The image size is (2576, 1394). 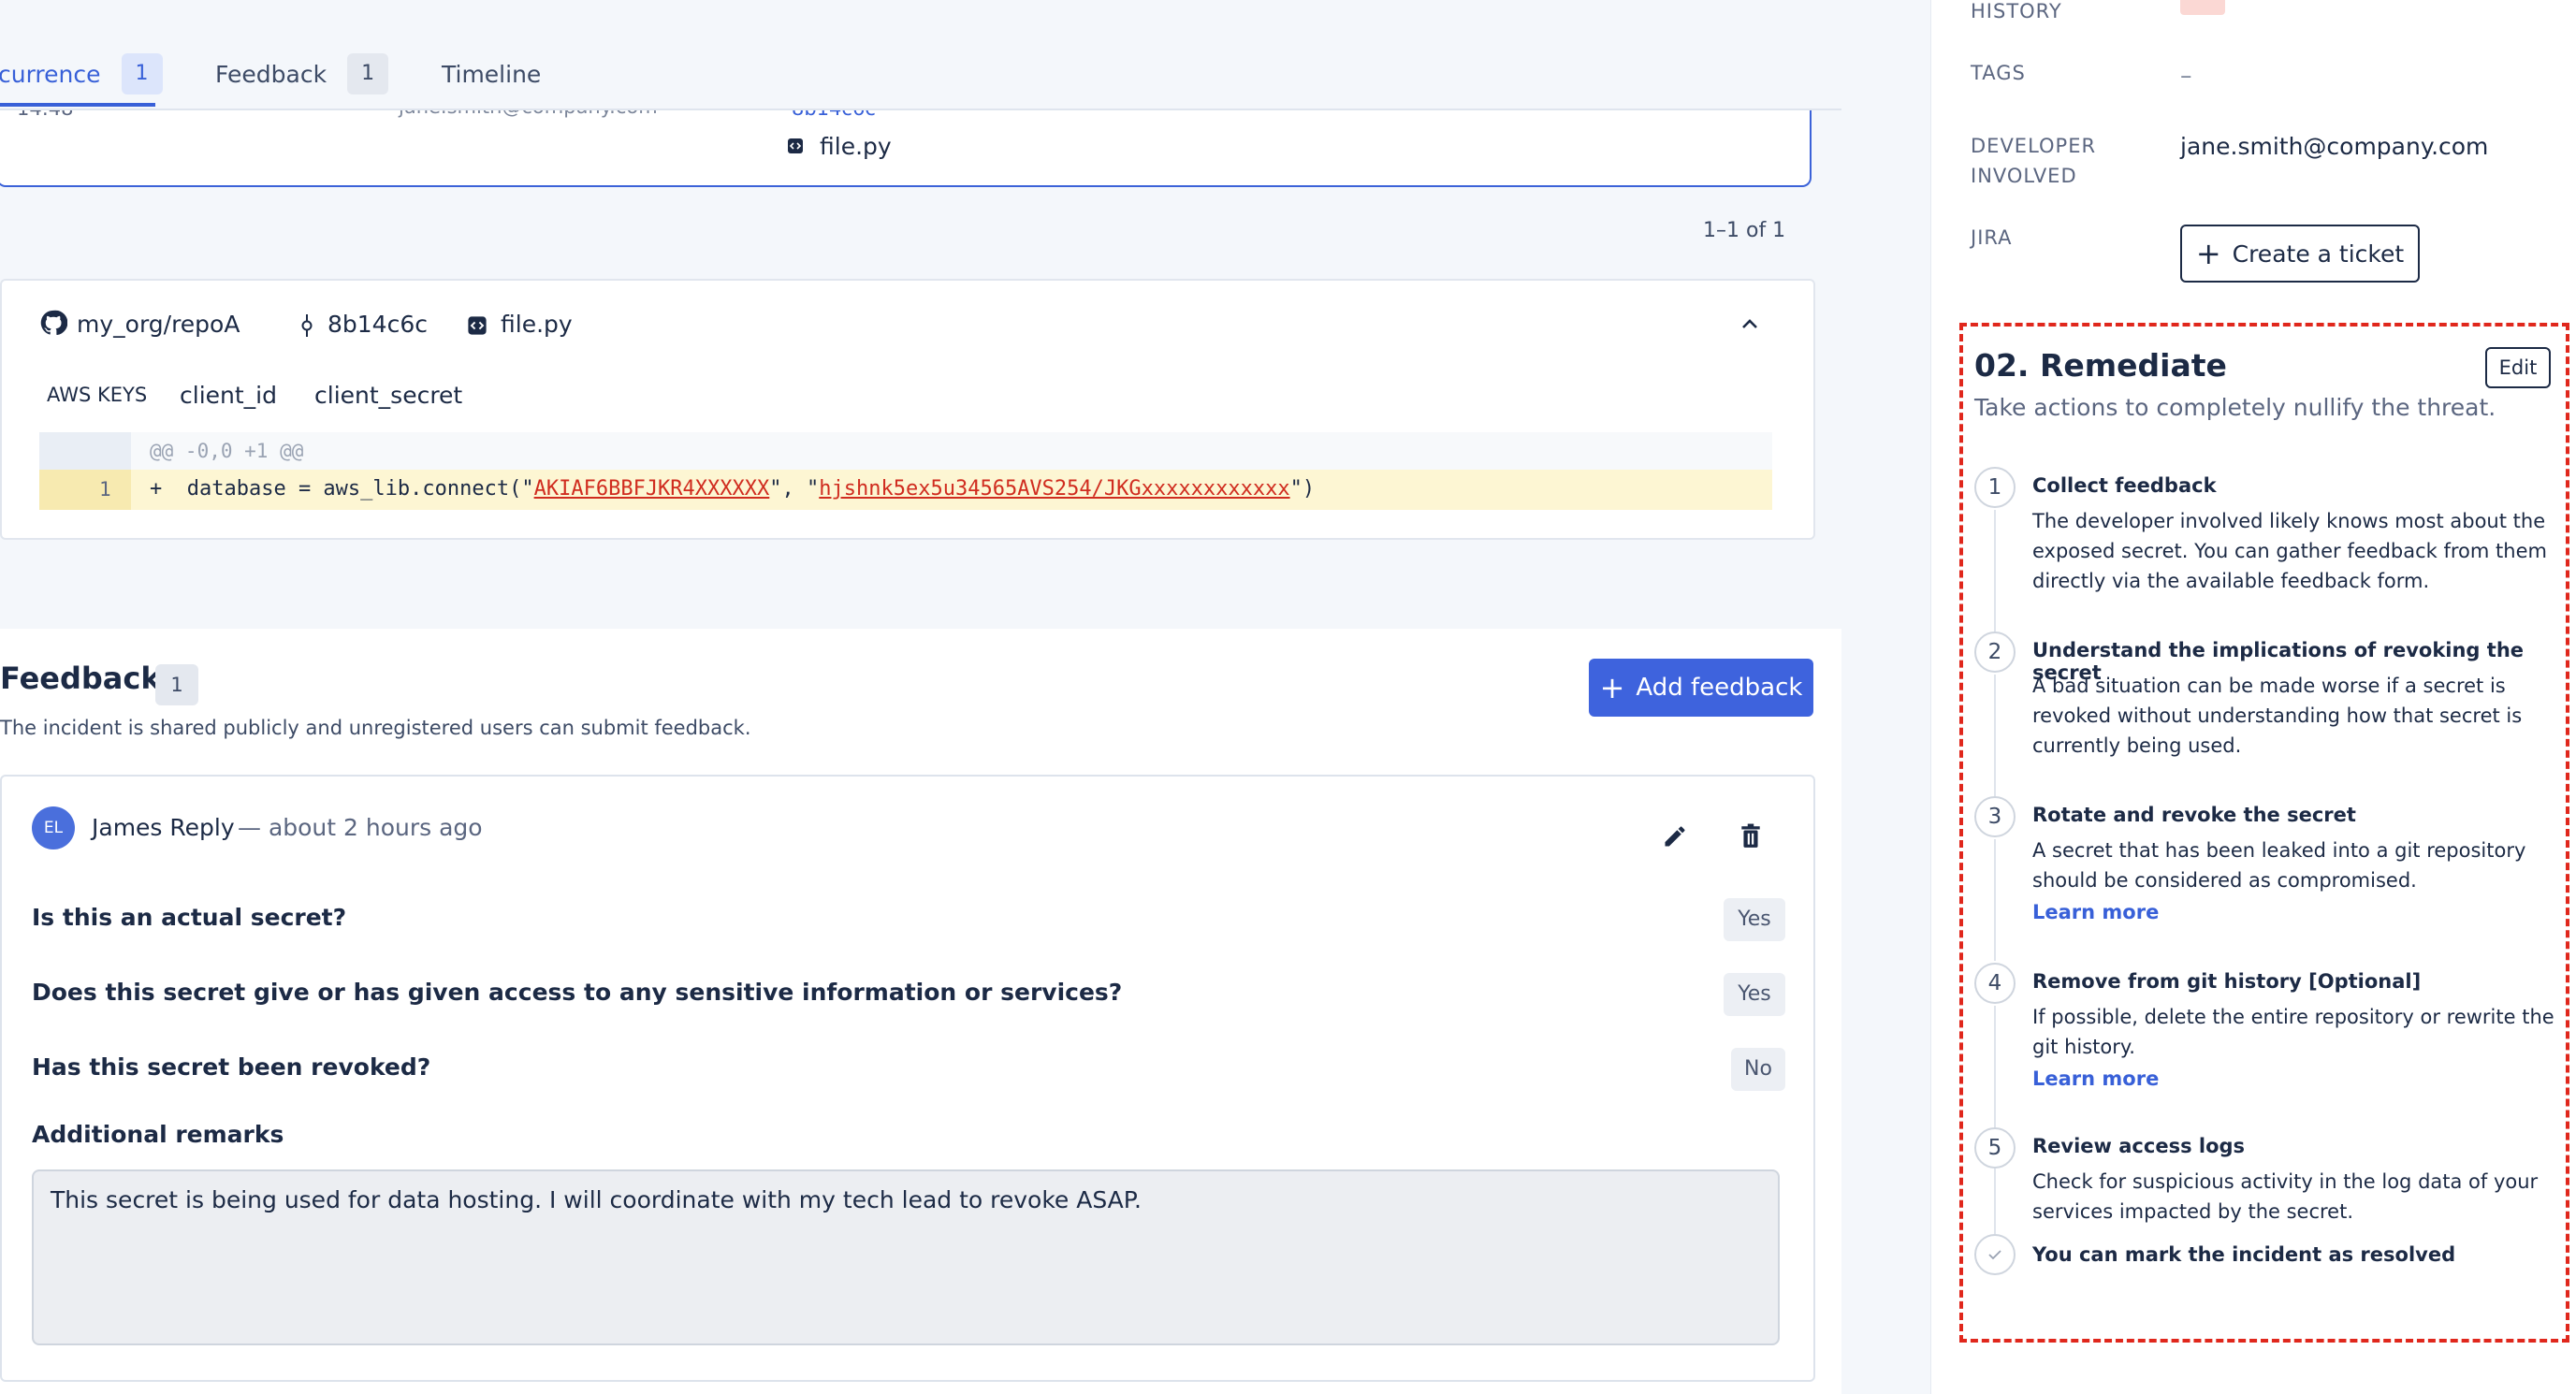 I want to click on remarks-label: Additional remarks, so click(x=158, y=1134).